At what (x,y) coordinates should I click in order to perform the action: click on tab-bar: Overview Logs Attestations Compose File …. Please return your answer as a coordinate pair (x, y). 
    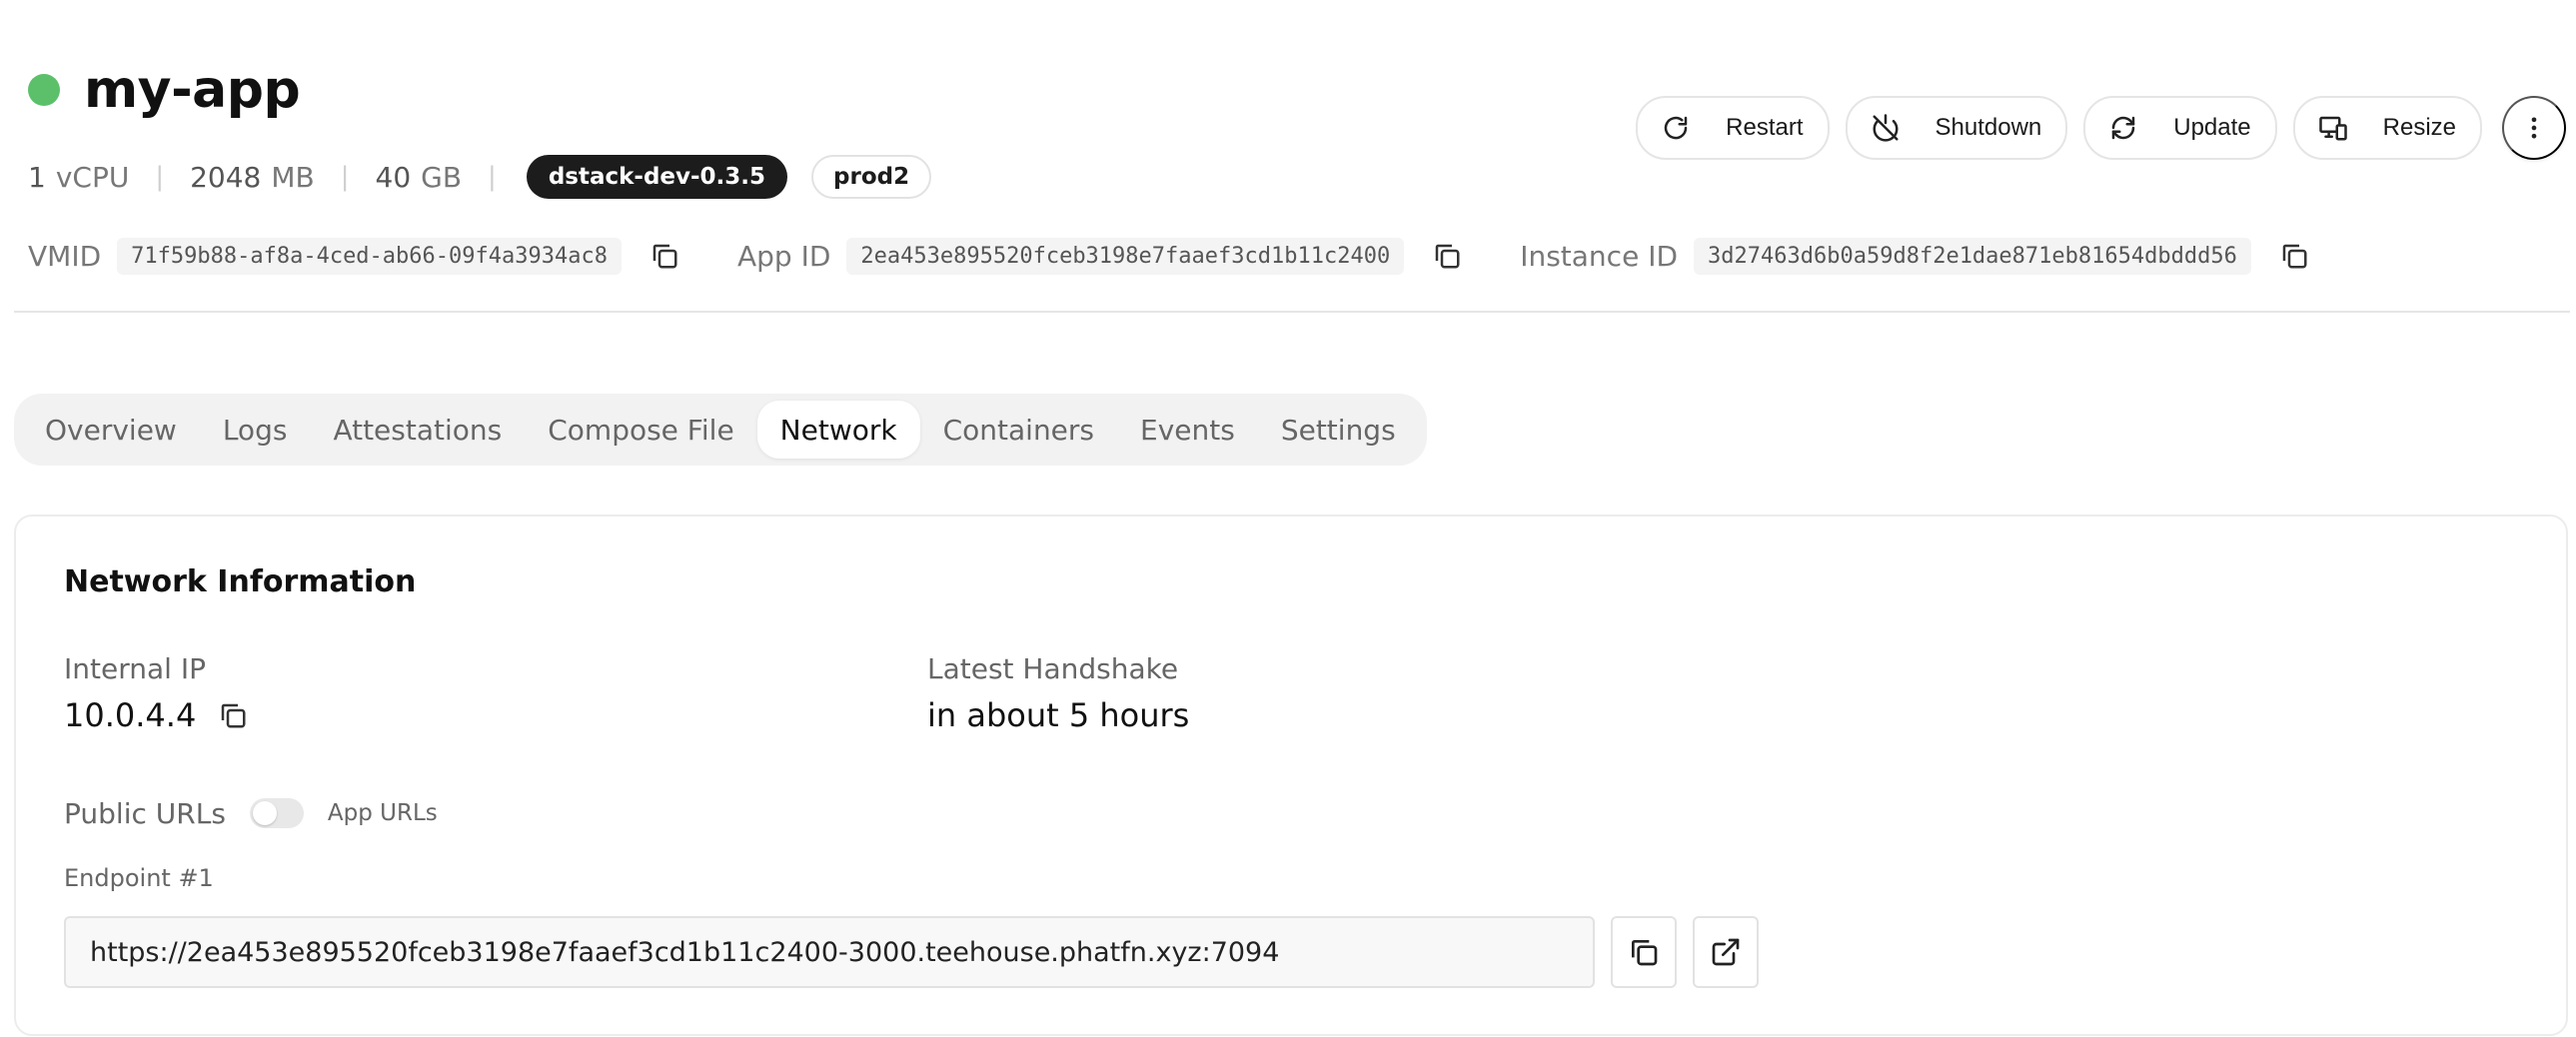
    Looking at the image, I should click on (720, 430).